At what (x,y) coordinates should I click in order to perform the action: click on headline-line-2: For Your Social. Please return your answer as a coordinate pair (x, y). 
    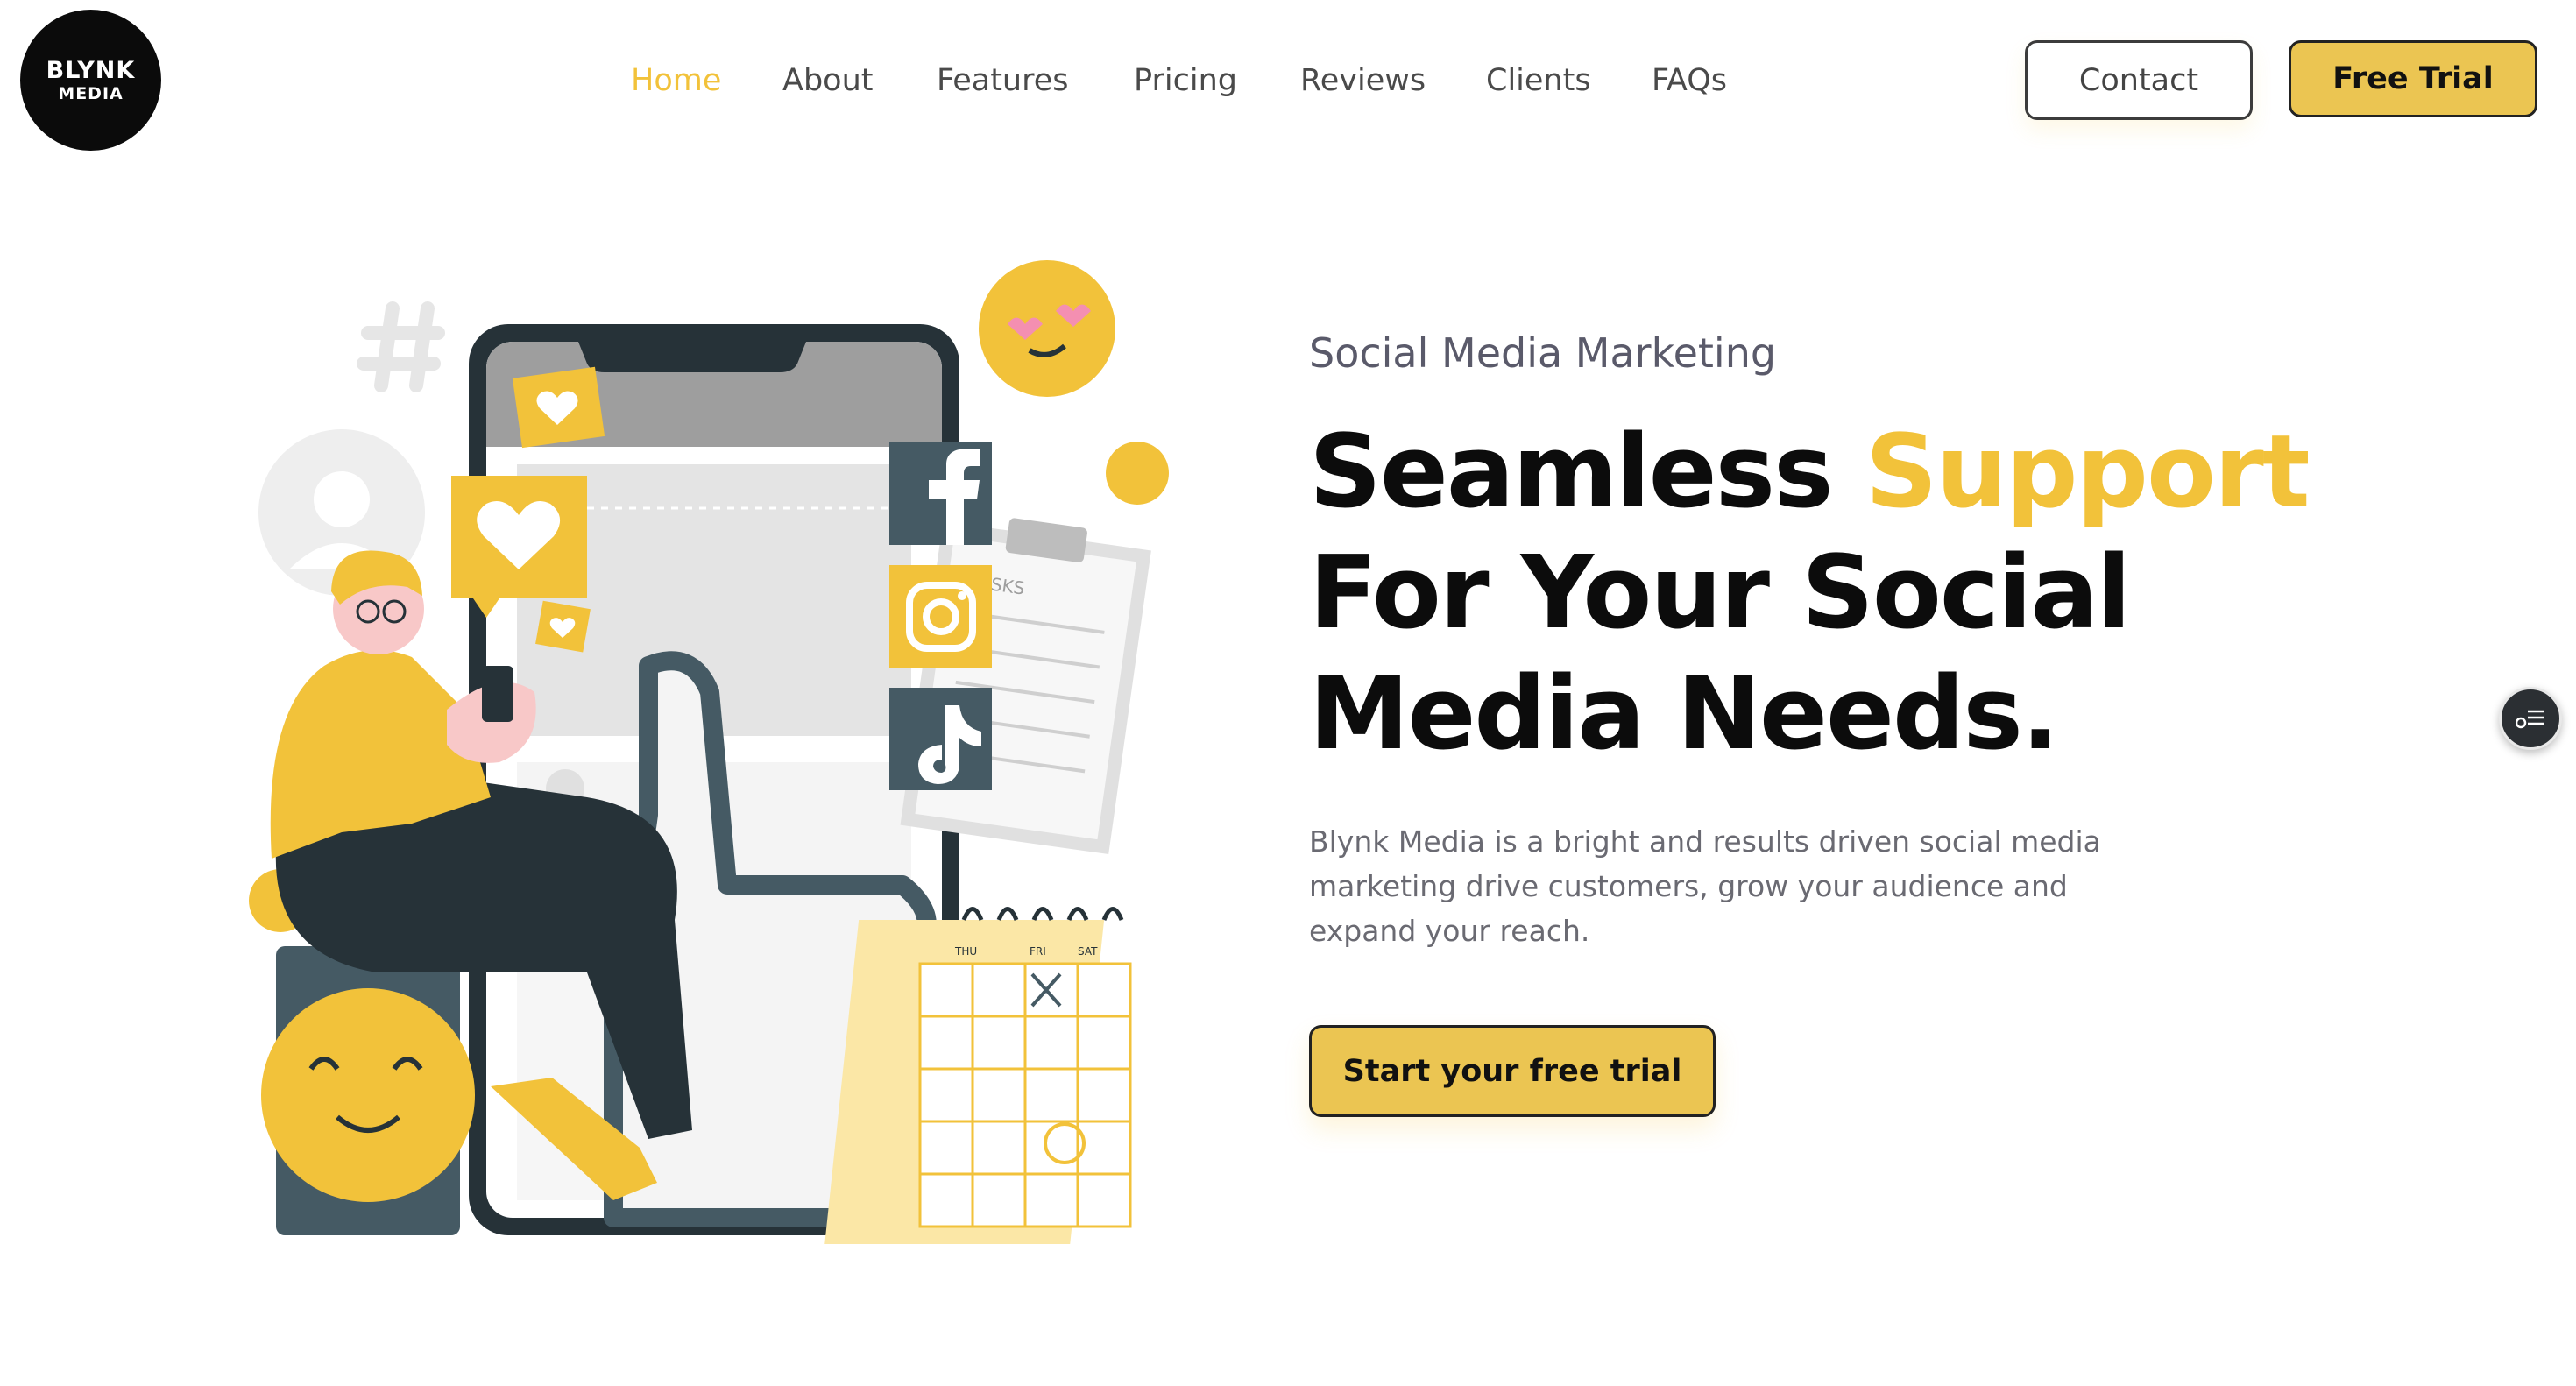
    Looking at the image, I should click on (1720, 593).